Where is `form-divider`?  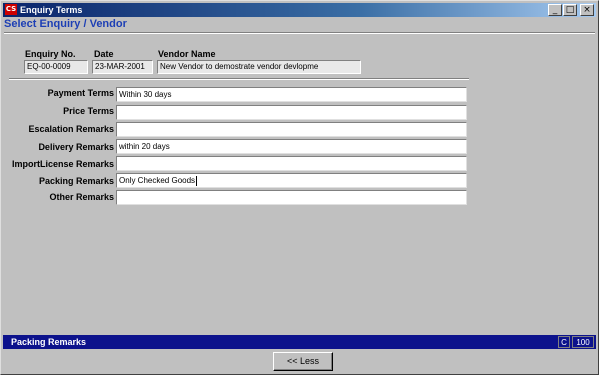 form-divider is located at coordinates (239, 79).